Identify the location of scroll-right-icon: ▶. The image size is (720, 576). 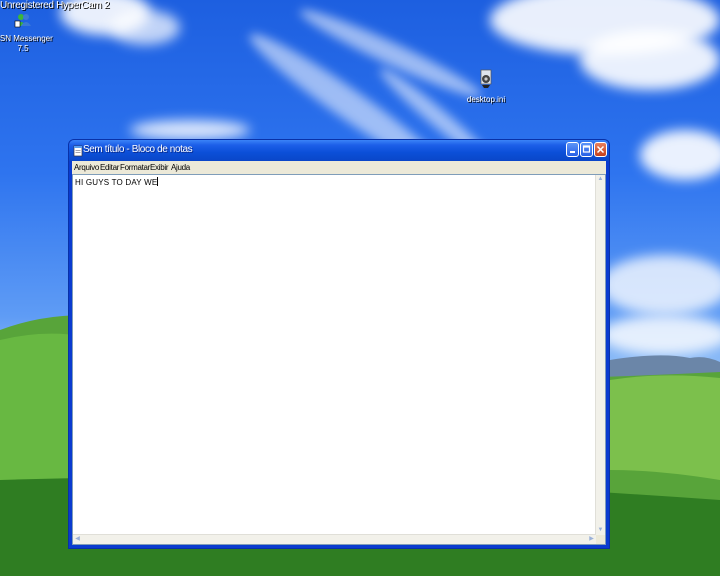
(591, 539).